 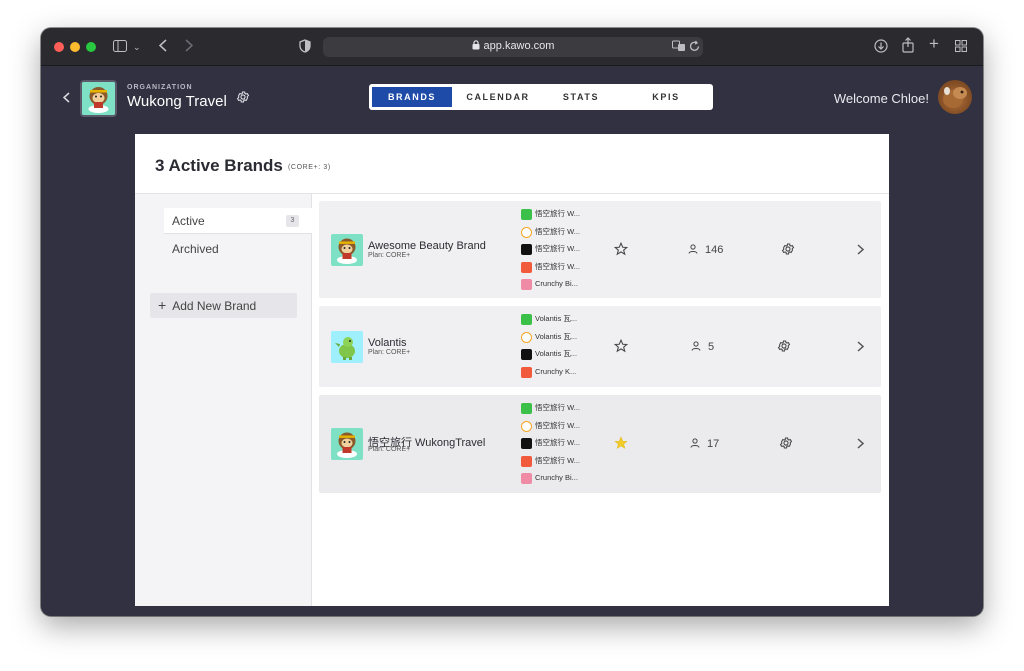 What do you see at coordinates (347, 347) in the screenshot?
I see `brand-logo-dragon-icon` at bounding box center [347, 347].